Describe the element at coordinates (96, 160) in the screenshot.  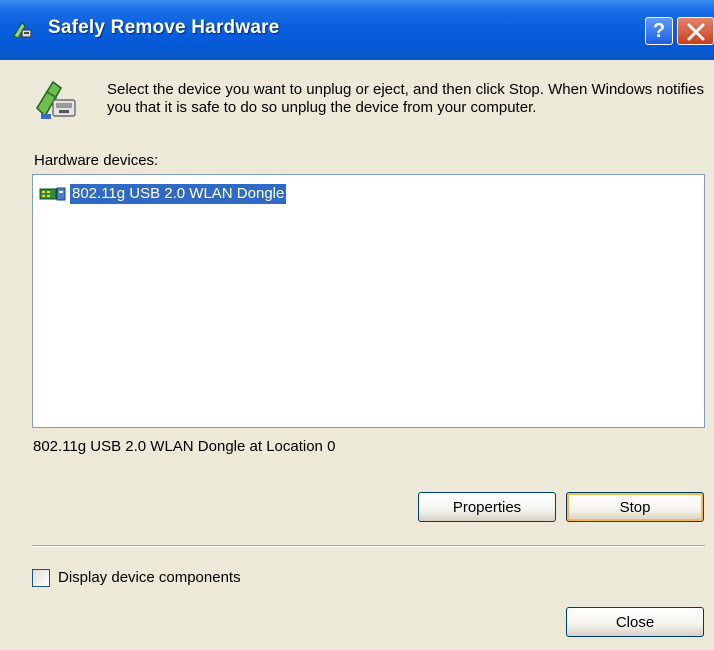
I see `hardware-devices-label: Hardware devices:` at that location.